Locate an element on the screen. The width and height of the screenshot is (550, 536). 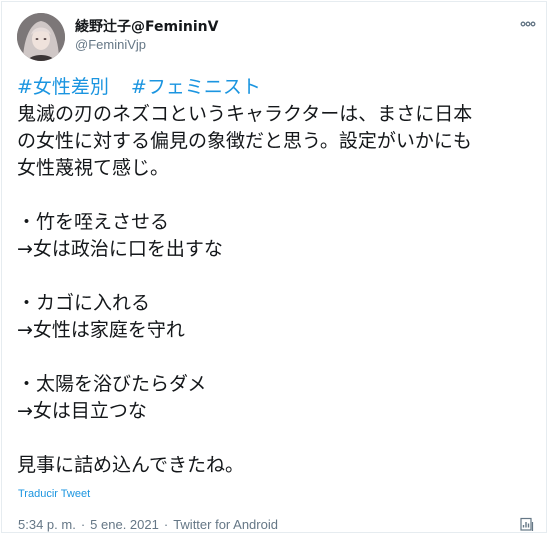
list-item-meaning: →女は目立つな is located at coordinates (82, 411).